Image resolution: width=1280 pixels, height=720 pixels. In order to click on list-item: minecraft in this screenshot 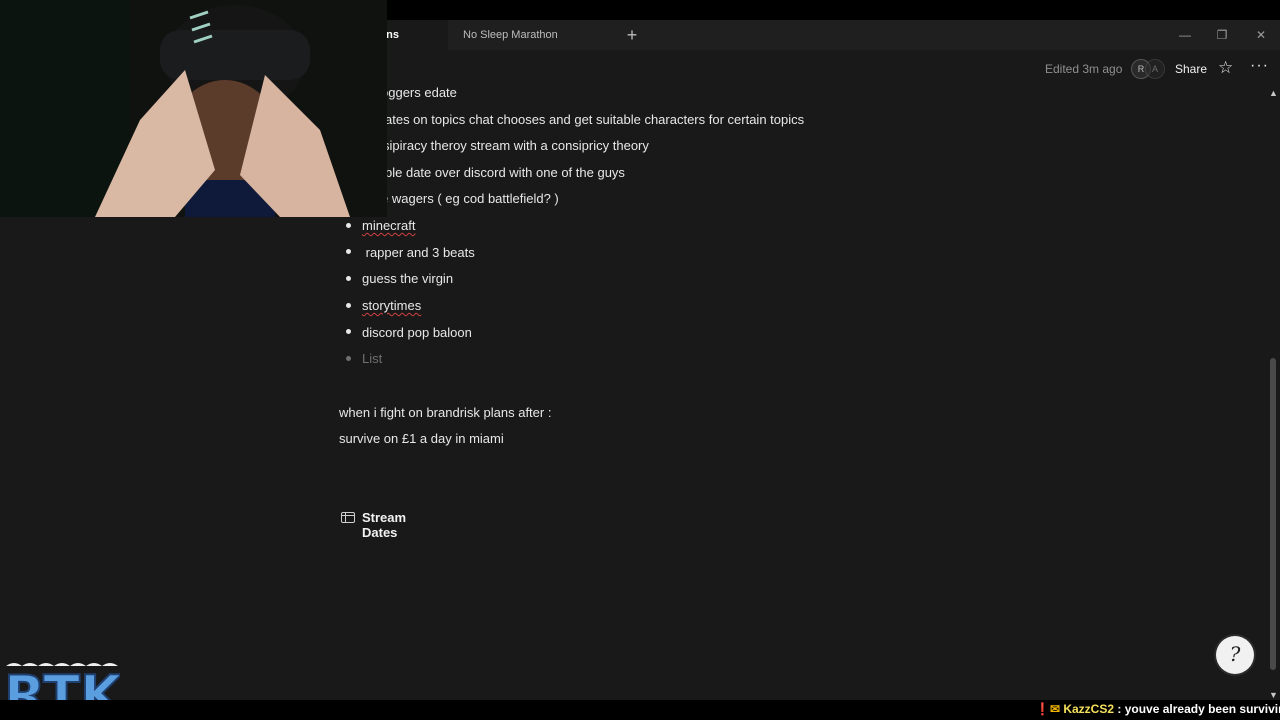, I will do `click(388, 225)`.